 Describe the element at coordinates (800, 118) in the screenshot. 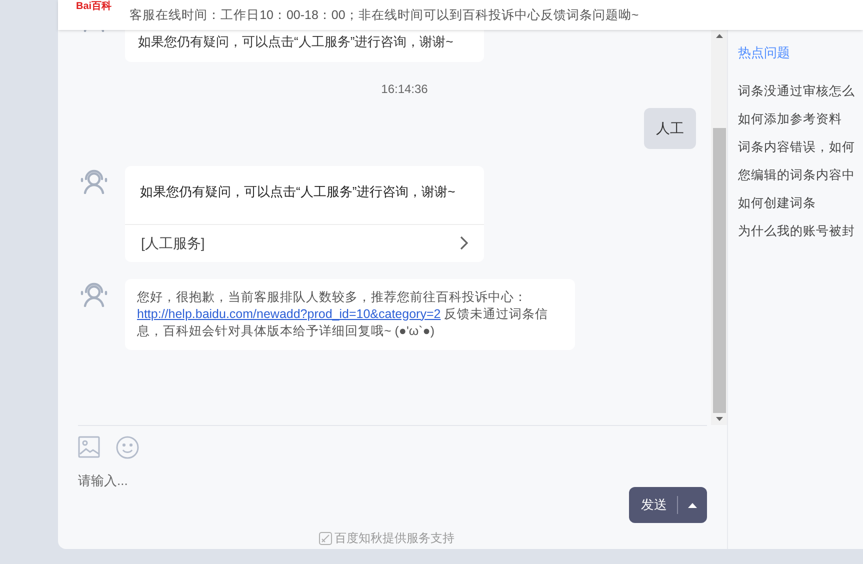

I see `hot-question-link: 如何添加参考资料` at that location.